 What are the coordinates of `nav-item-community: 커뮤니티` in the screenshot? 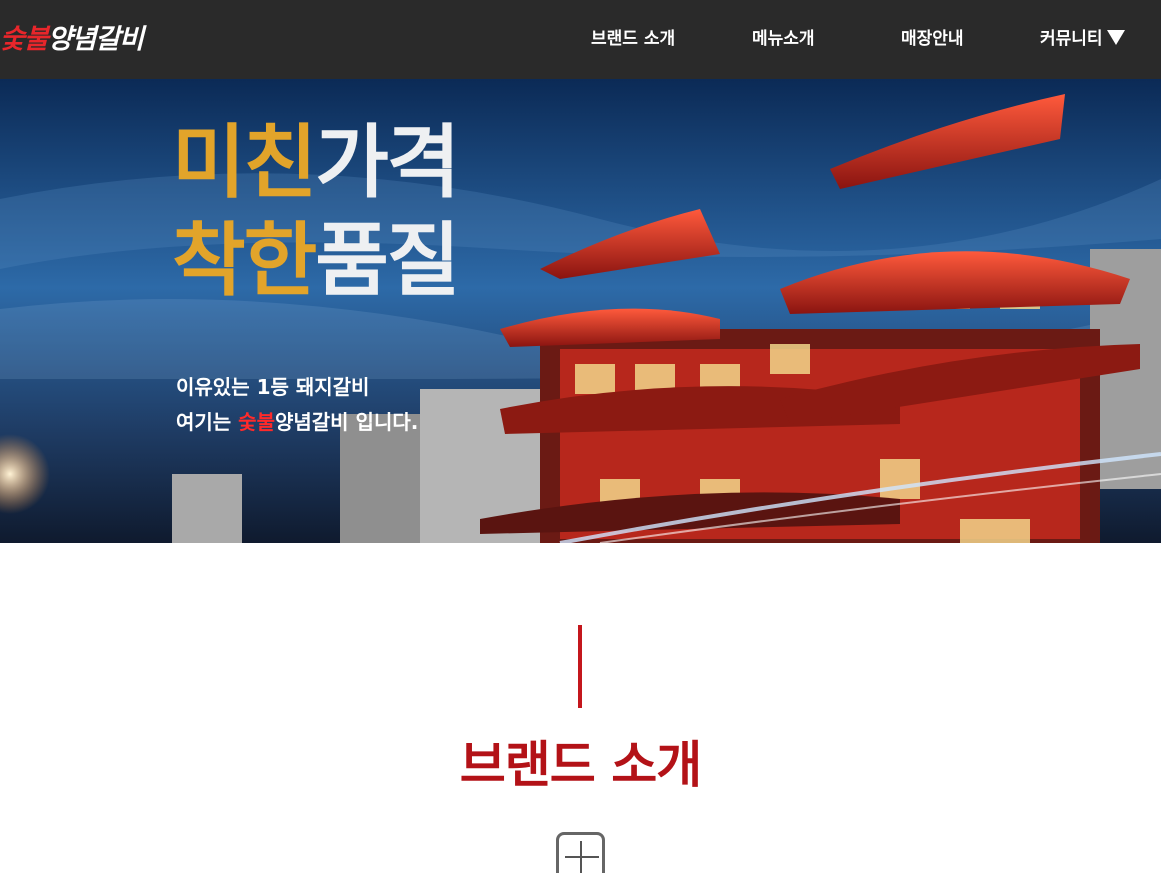 It's located at (1082, 39).